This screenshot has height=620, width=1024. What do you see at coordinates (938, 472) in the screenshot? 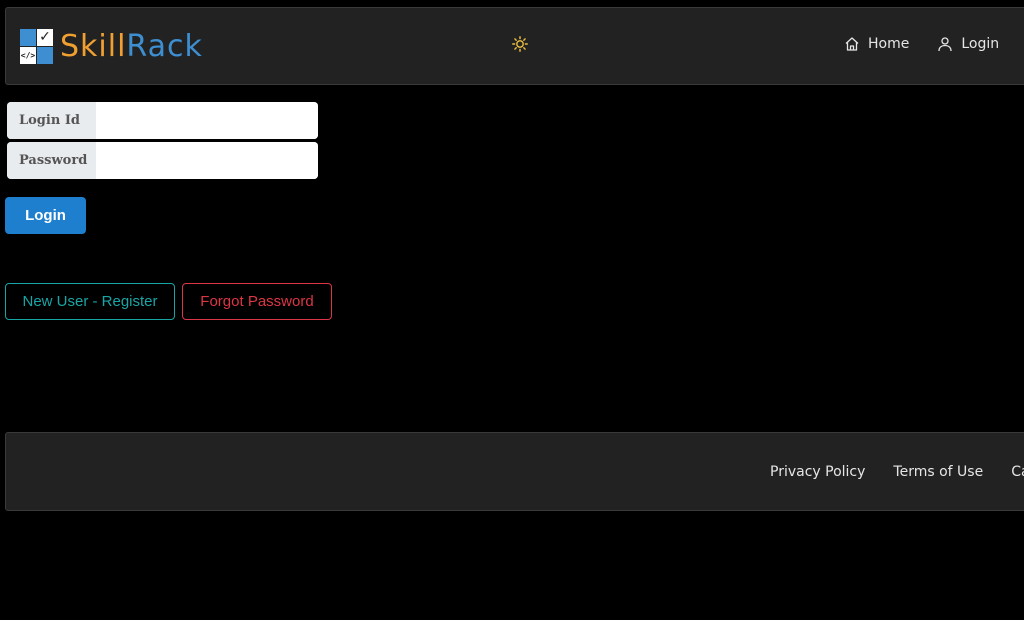
I see `terms-of-use-link: Terms of Use` at bounding box center [938, 472].